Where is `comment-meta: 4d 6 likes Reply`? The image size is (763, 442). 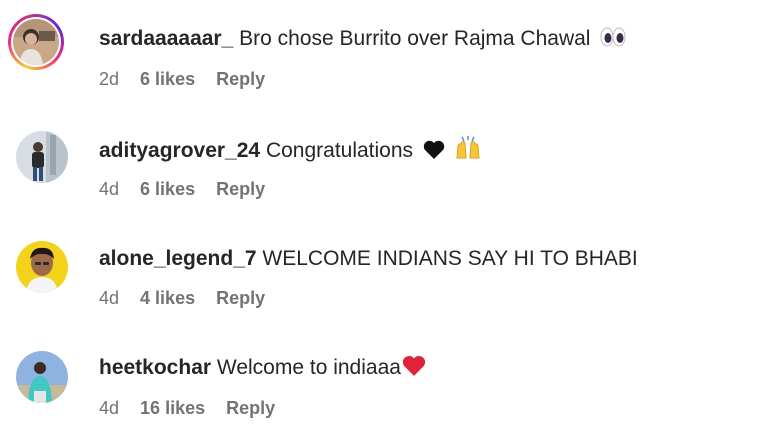 comment-meta: 4d 6 likes Reply is located at coordinates (190, 189).